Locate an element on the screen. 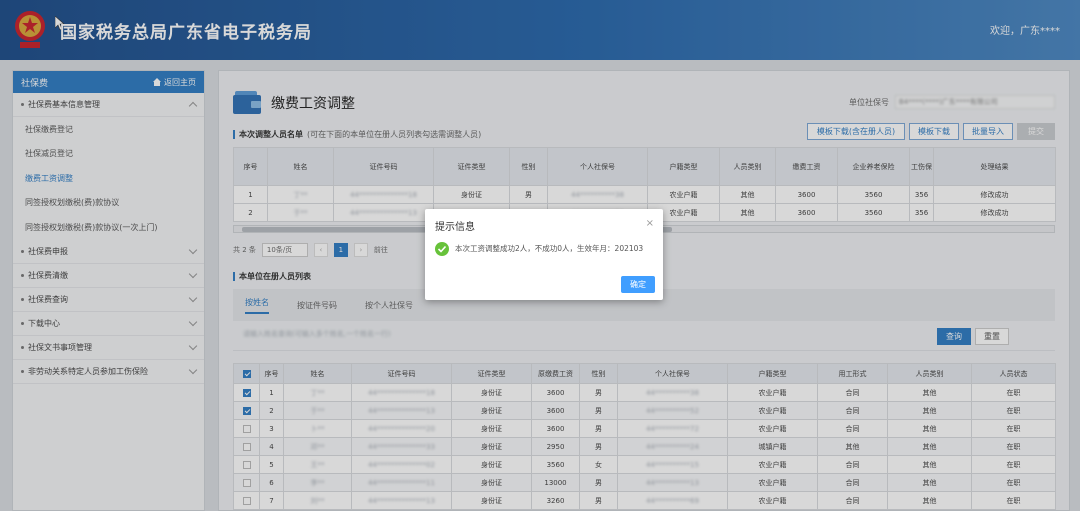 This screenshot has width=1080, height=511. dialog-message: 本次工资调整成功2人，不成功0人，生效年月：202103 is located at coordinates (549, 248).